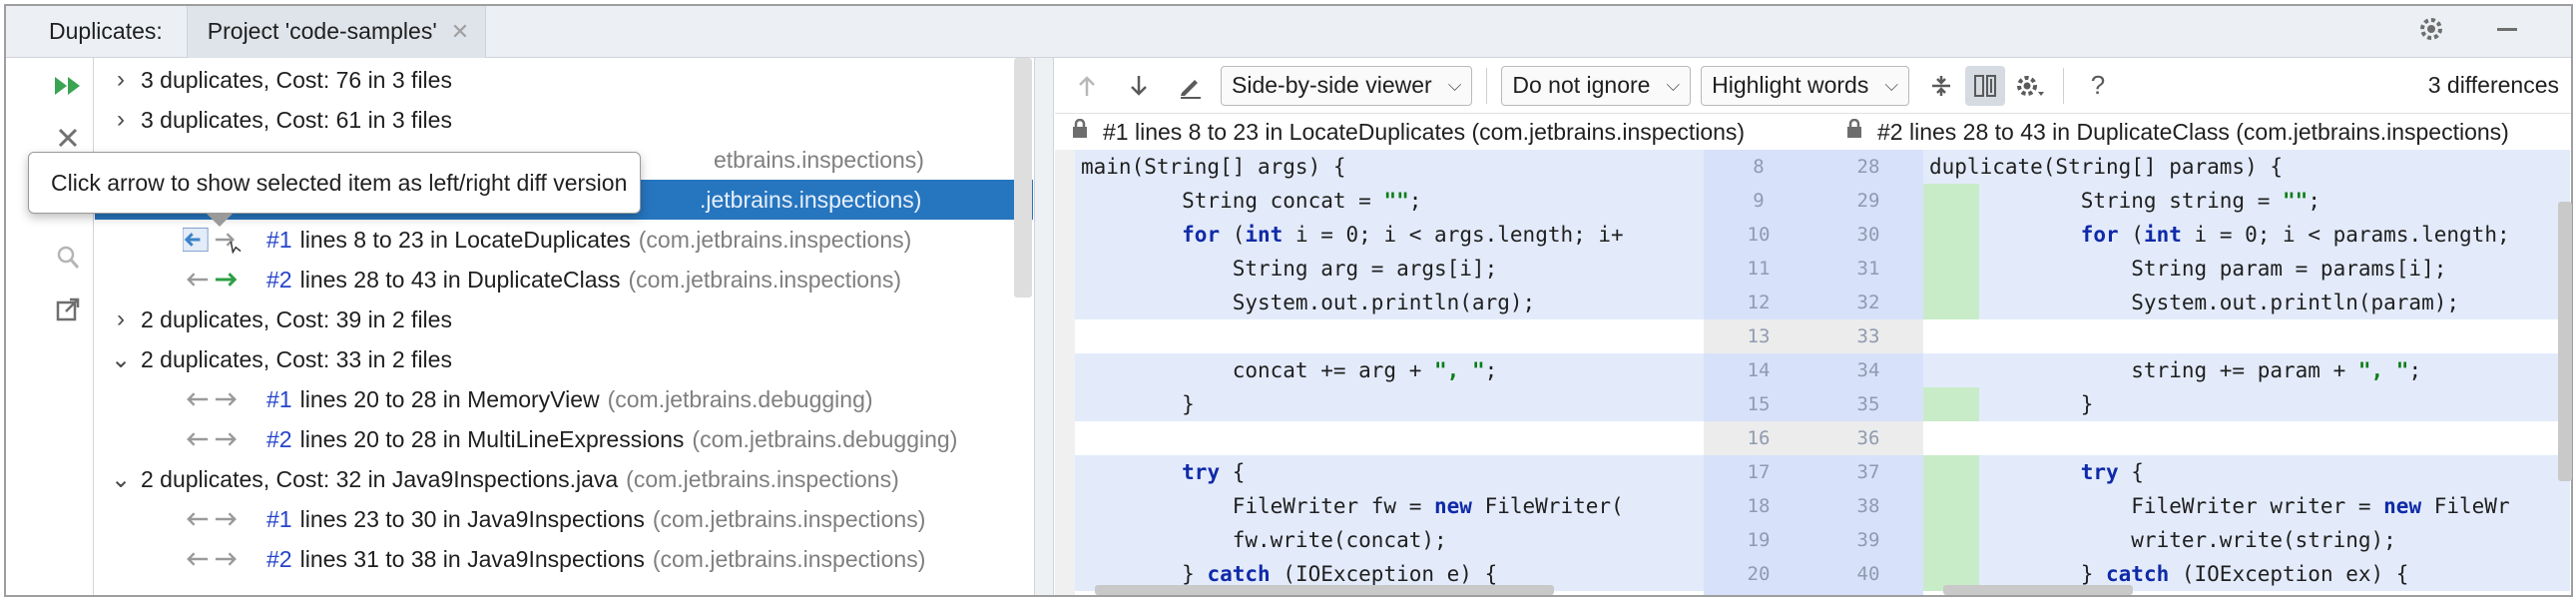 Image resolution: width=2576 pixels, height=600 pixels. I want to click on splitter-handle, so click(1044, 326).